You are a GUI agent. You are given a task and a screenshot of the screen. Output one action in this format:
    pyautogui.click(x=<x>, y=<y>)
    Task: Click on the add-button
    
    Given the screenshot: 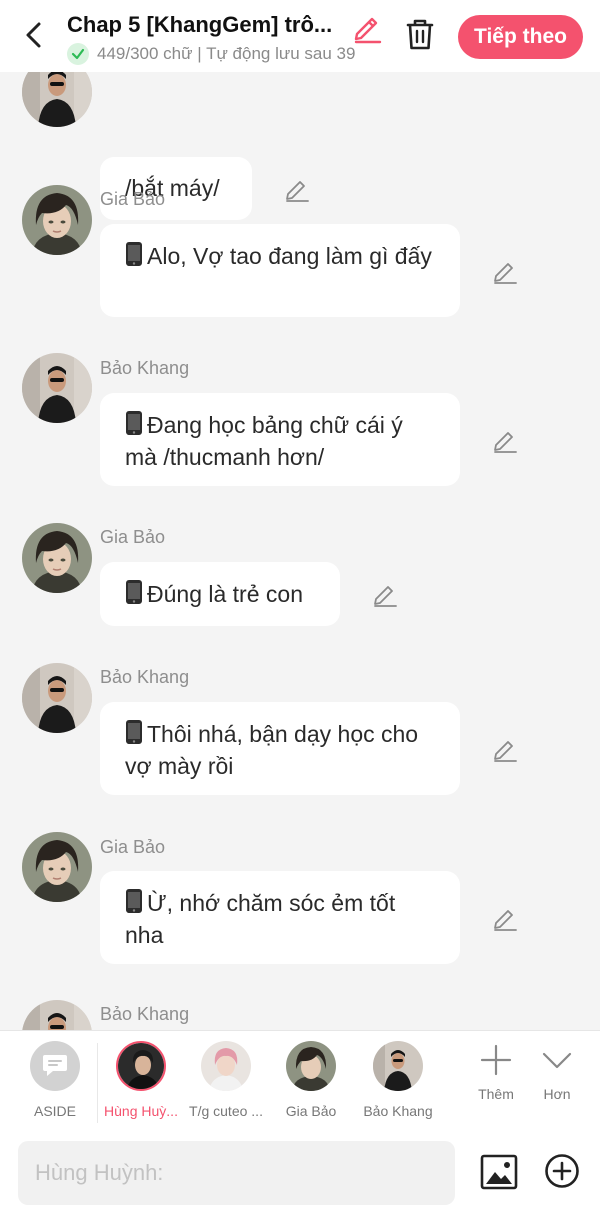 What is the action you would take?
    pyautogui.click(x=562, y=1171)
    